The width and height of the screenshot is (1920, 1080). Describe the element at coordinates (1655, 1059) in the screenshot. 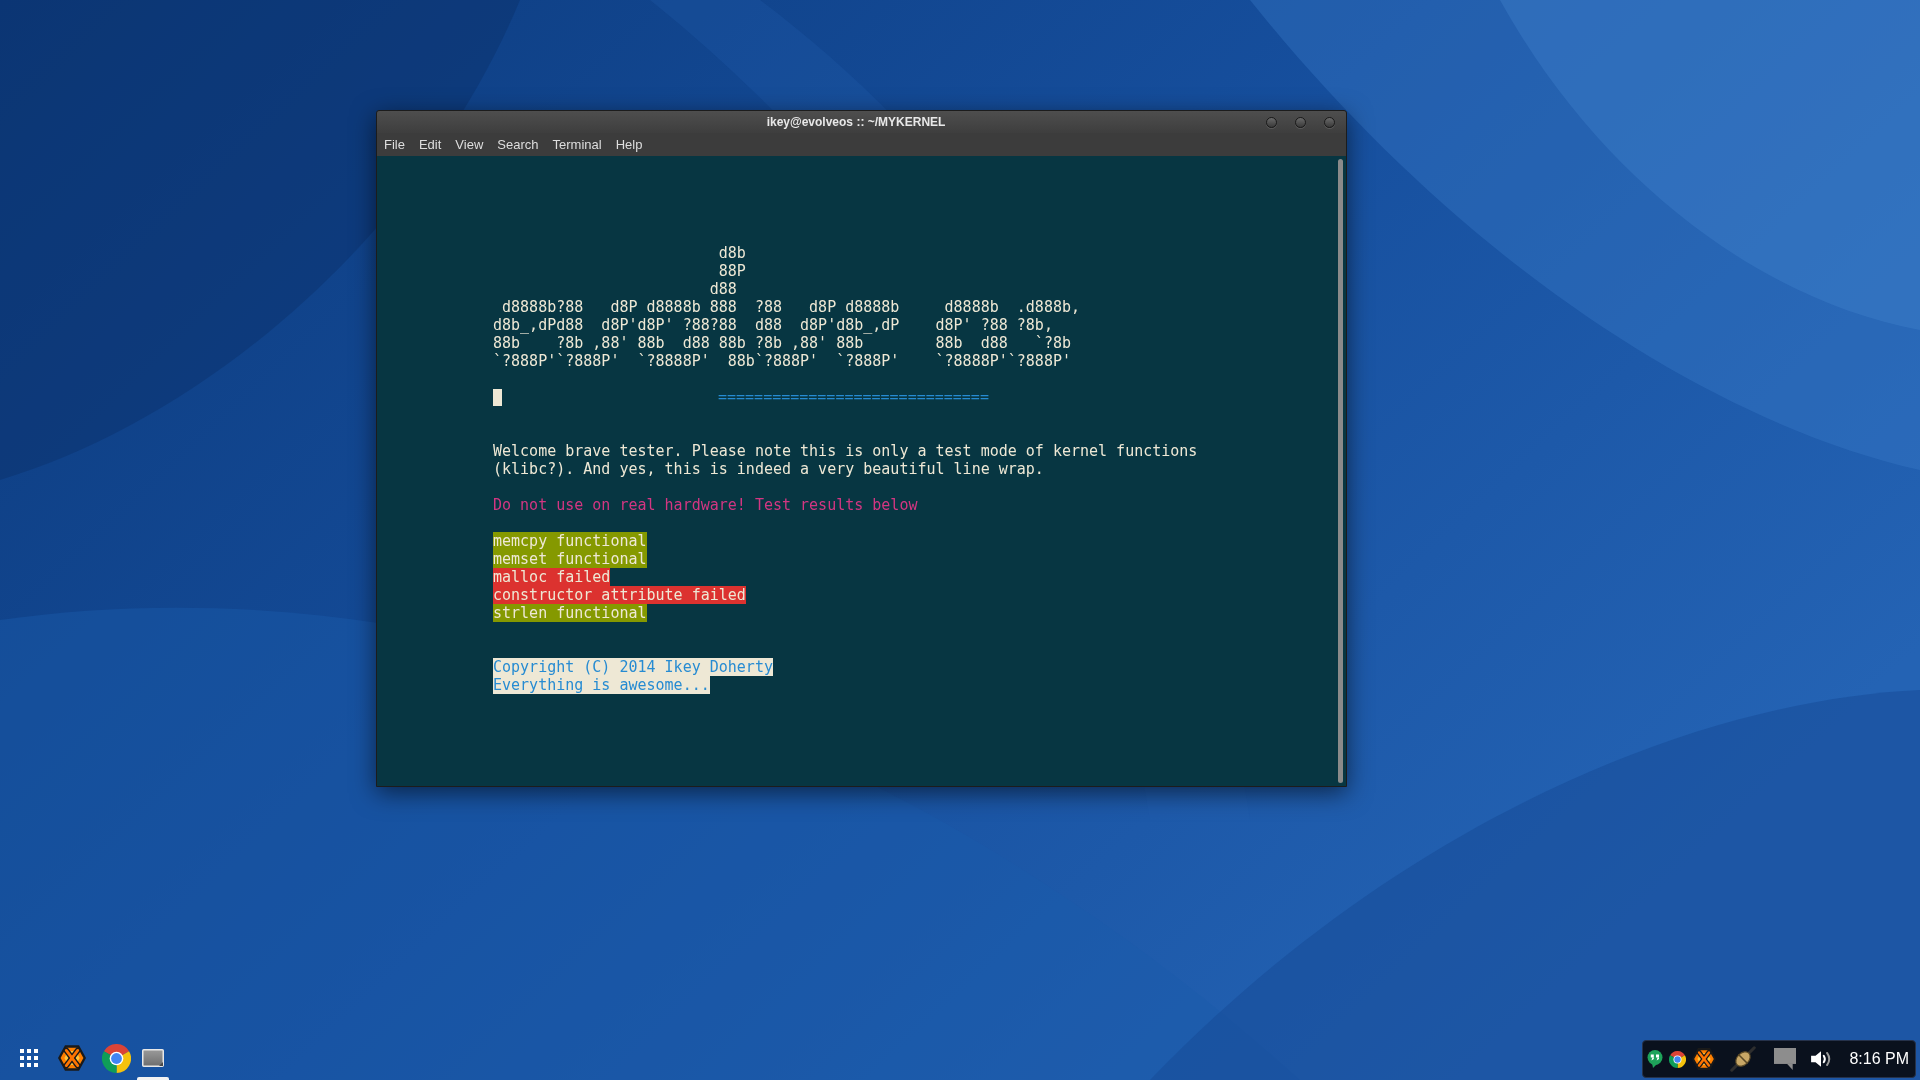

I see `quote-bubble-icon` at that location.